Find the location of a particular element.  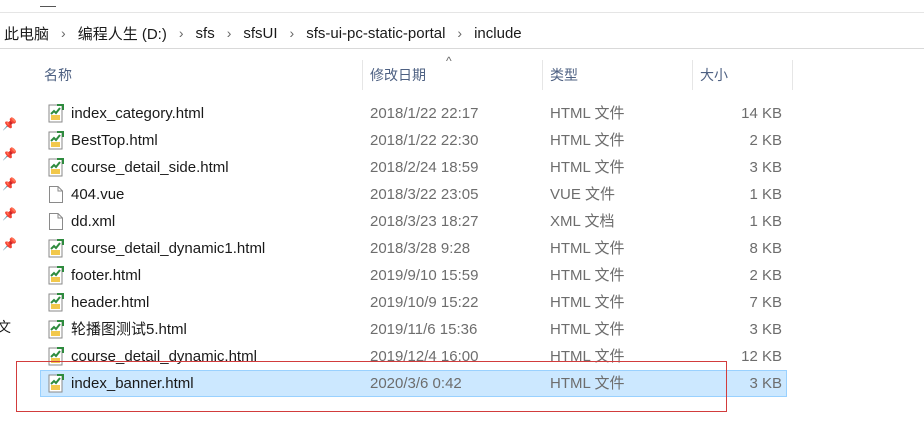

file-modified-date: 2018/3/23 18:27 is located at coordinates (424, 221).